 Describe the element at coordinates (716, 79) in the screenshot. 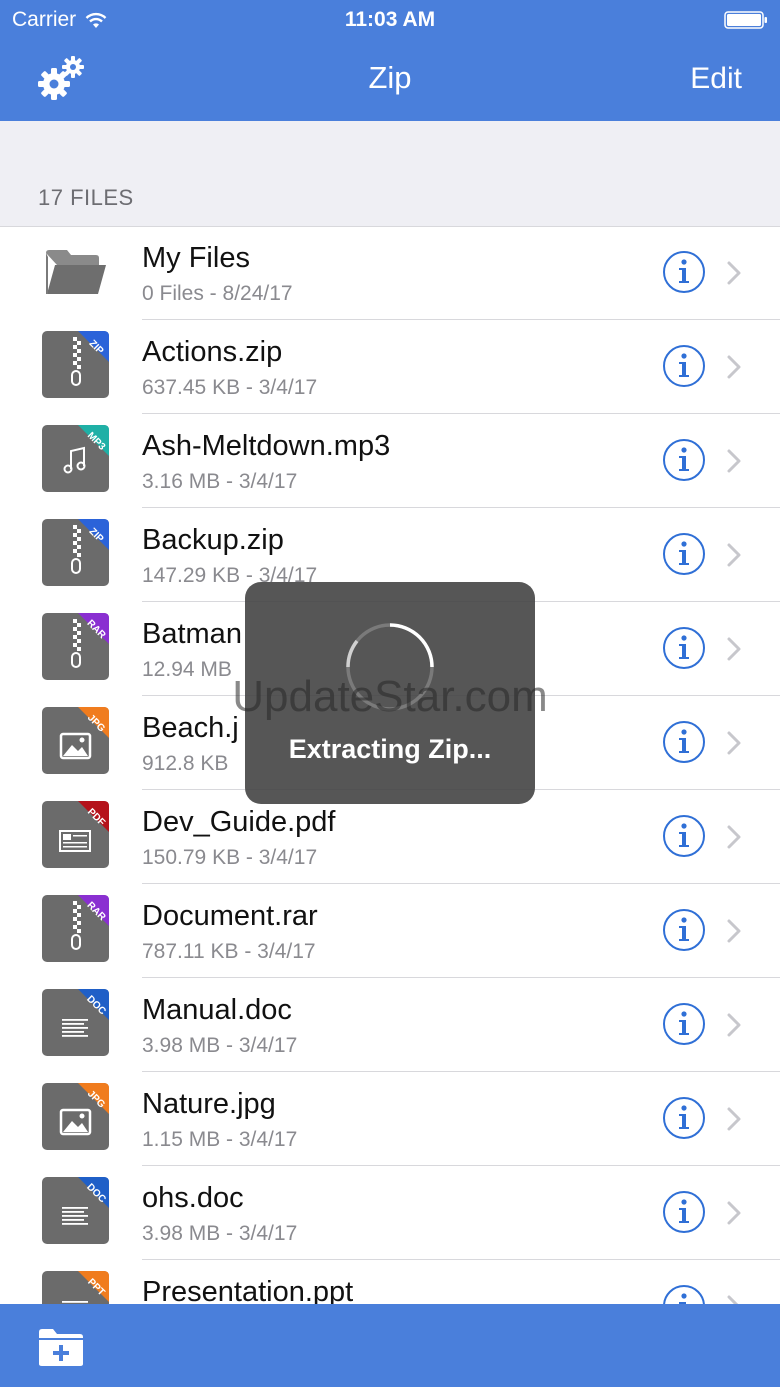

I see `edit-button: Edit` at that location.